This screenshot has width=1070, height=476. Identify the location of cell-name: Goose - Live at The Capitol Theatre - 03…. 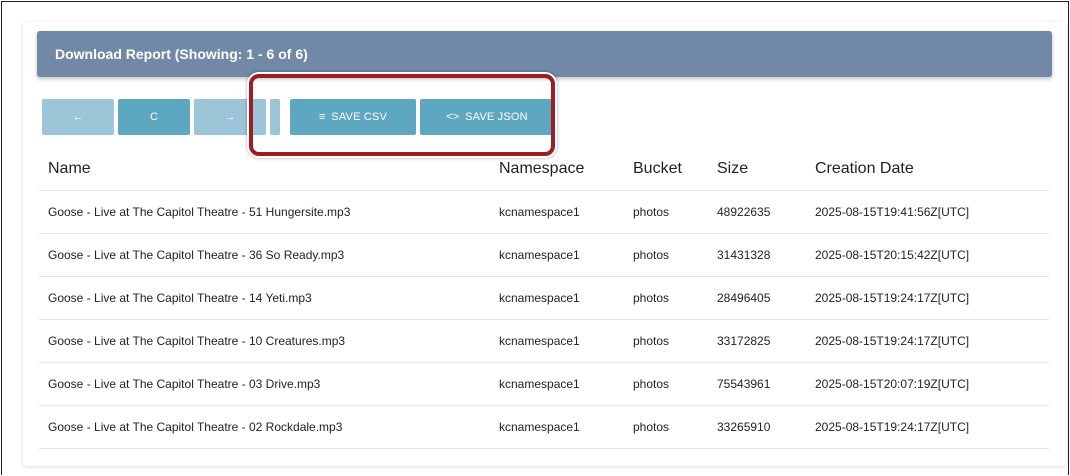
(264, 384).